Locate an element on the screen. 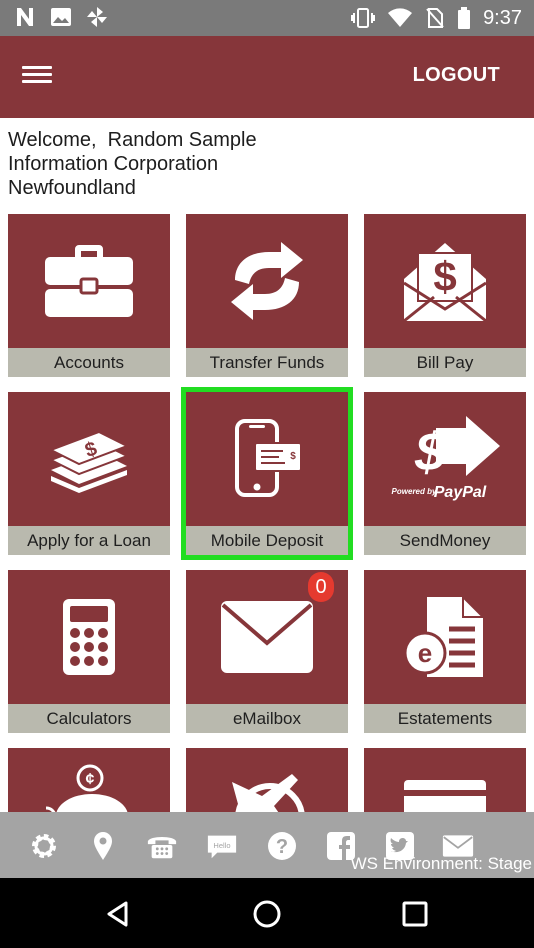 This screenshot has width=534, height=948. system-nav-bar is located at coordinates (267, 913).